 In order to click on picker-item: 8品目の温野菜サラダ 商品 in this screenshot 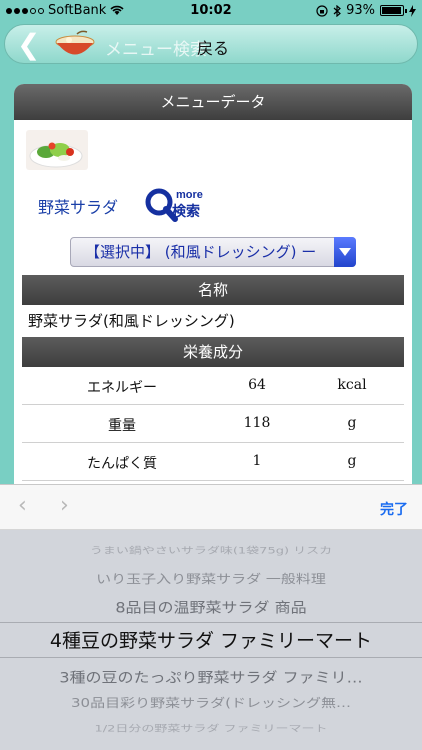, I will do `click(211, 606)`.